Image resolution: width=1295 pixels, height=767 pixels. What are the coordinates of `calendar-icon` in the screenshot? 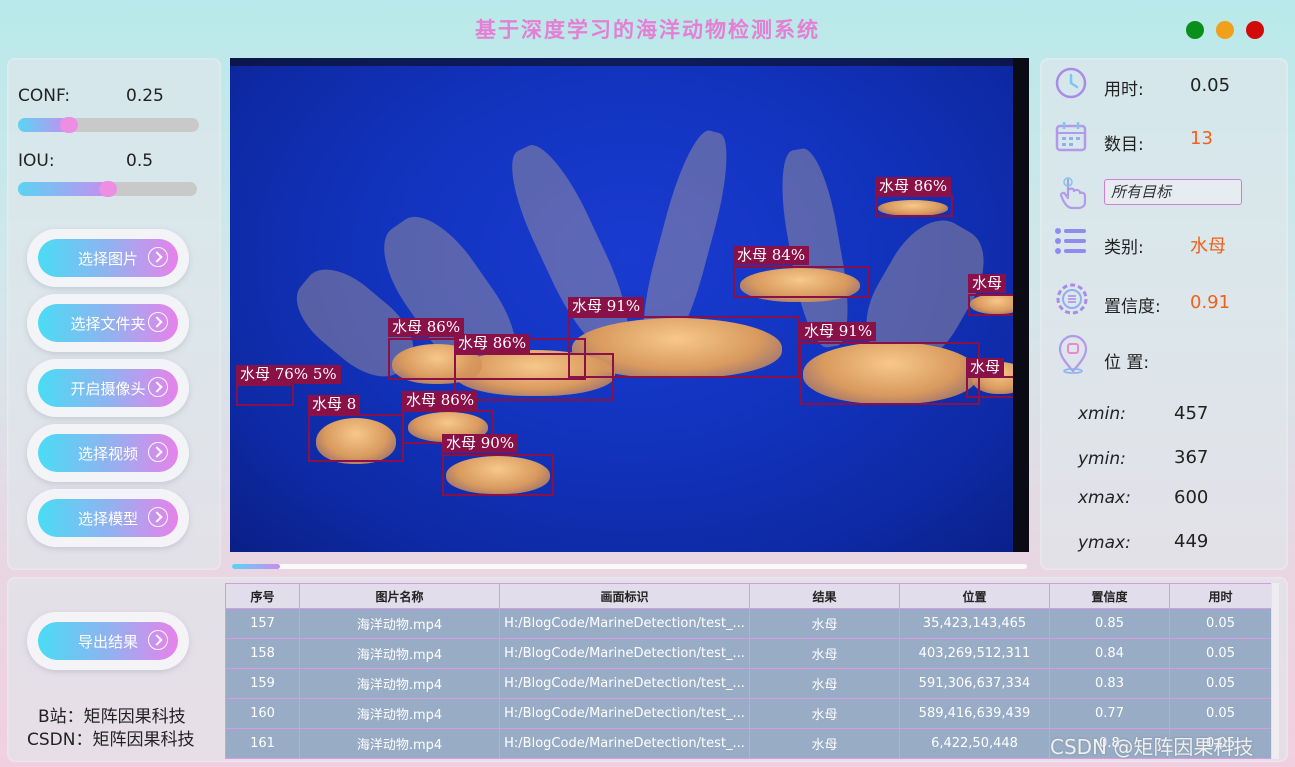 It's located at (1071, 137).